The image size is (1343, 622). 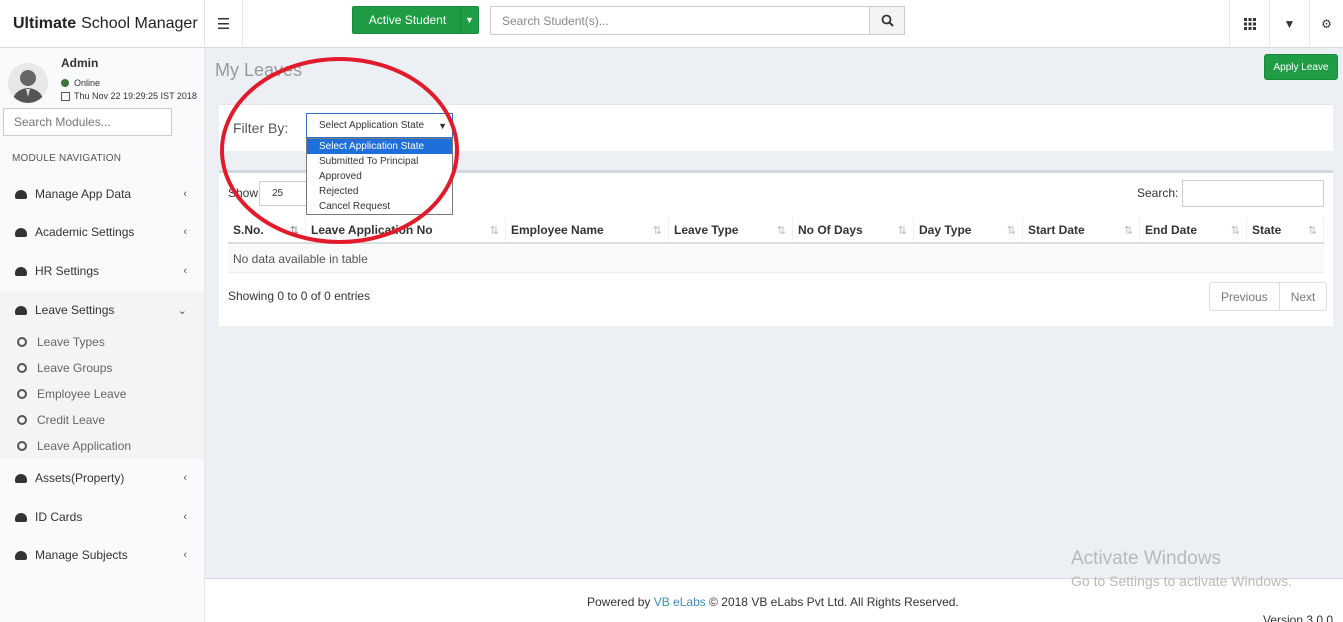 I want to click on table-search-input, so click(x=1253, y=193).